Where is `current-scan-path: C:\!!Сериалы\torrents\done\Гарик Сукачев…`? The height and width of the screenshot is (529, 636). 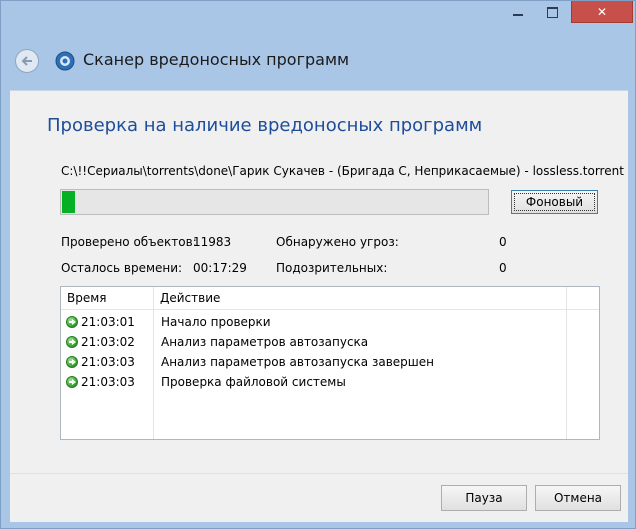 current-scan-path: C:\!!Сериалы\torrents\done\Гарик Сукачев… is located at coordinates (342, 171).